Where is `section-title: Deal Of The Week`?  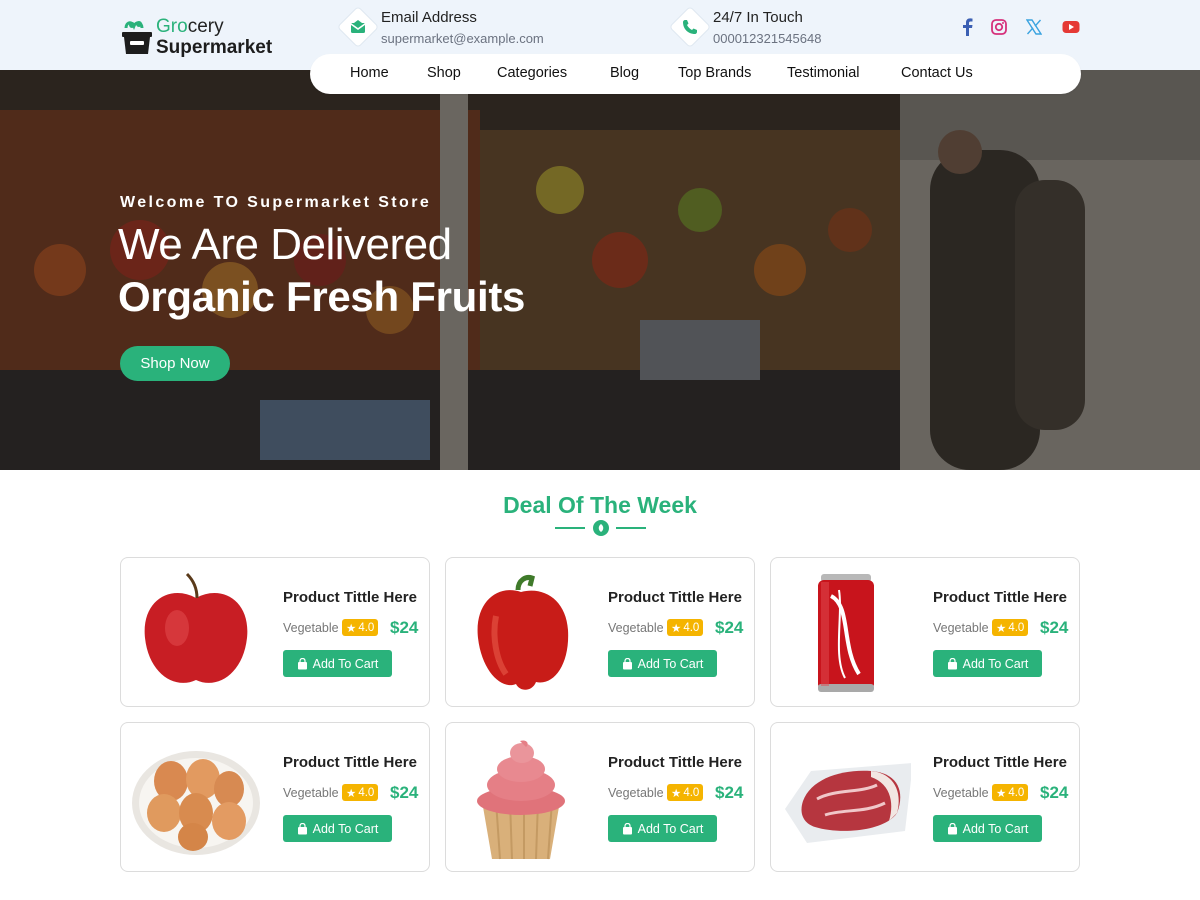
section-title: Deal Of The Week is located at coordinates (600, 505).